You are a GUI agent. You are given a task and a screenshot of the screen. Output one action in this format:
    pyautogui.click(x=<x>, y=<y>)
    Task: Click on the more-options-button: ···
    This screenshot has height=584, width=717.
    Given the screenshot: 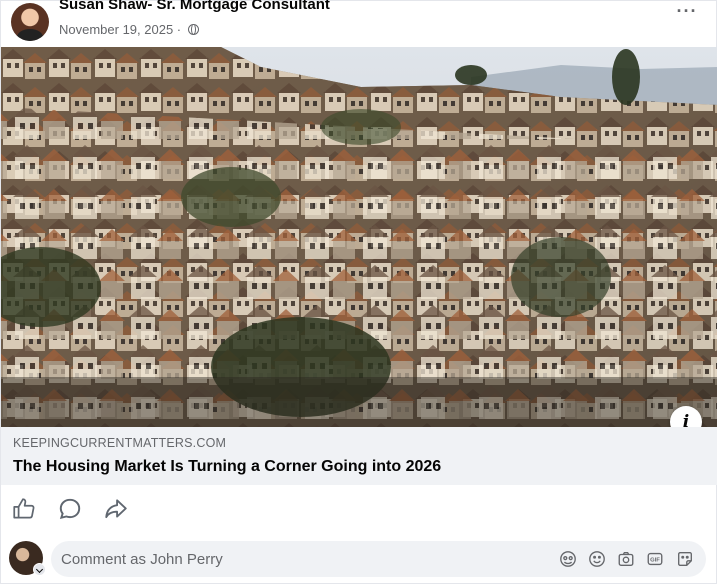 What is the action you would take?
    pyautogui.click(x=687, y=13)
    